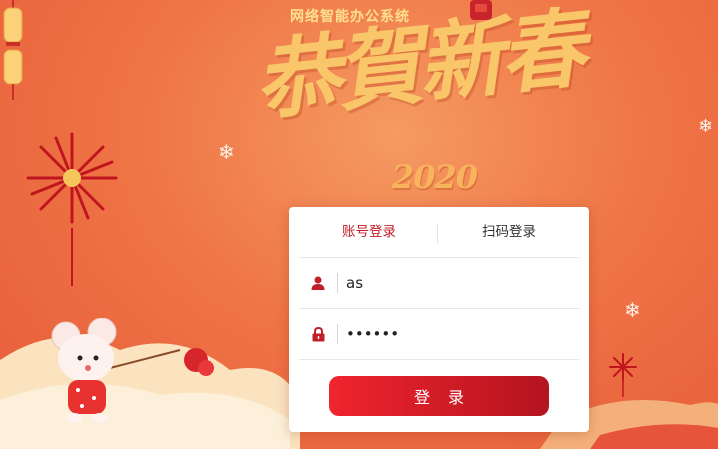  What do you see at coordinates (435, 177) in the screenshot?
I see `year-text: 2020` at bounding box center [435, 177].